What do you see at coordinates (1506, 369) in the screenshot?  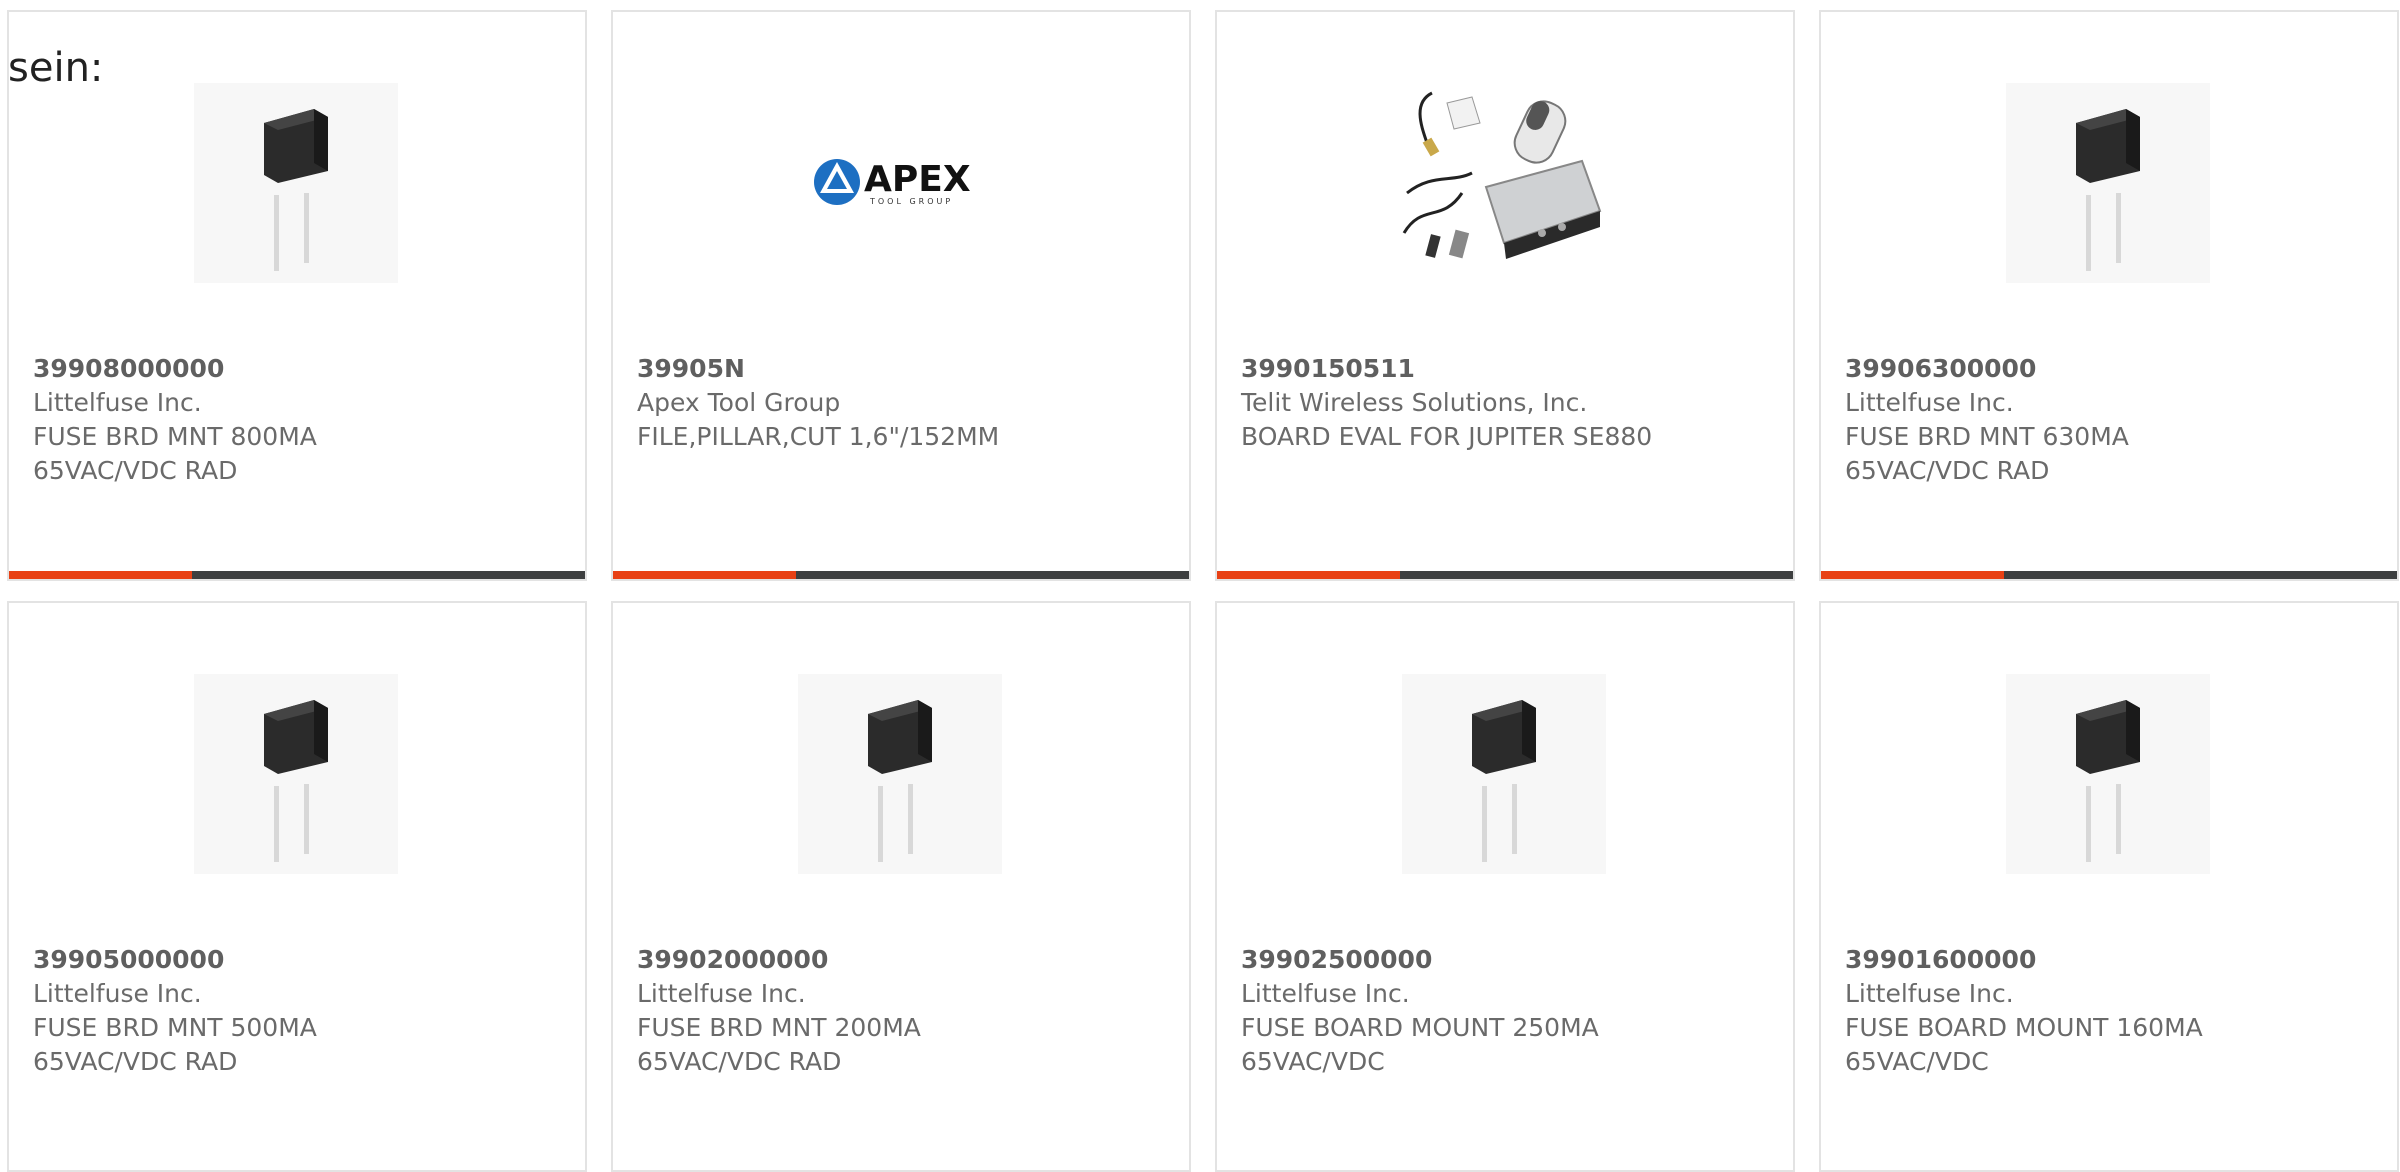 I see `part-number-link: 3990150511` at bounding box center [1506, 369].